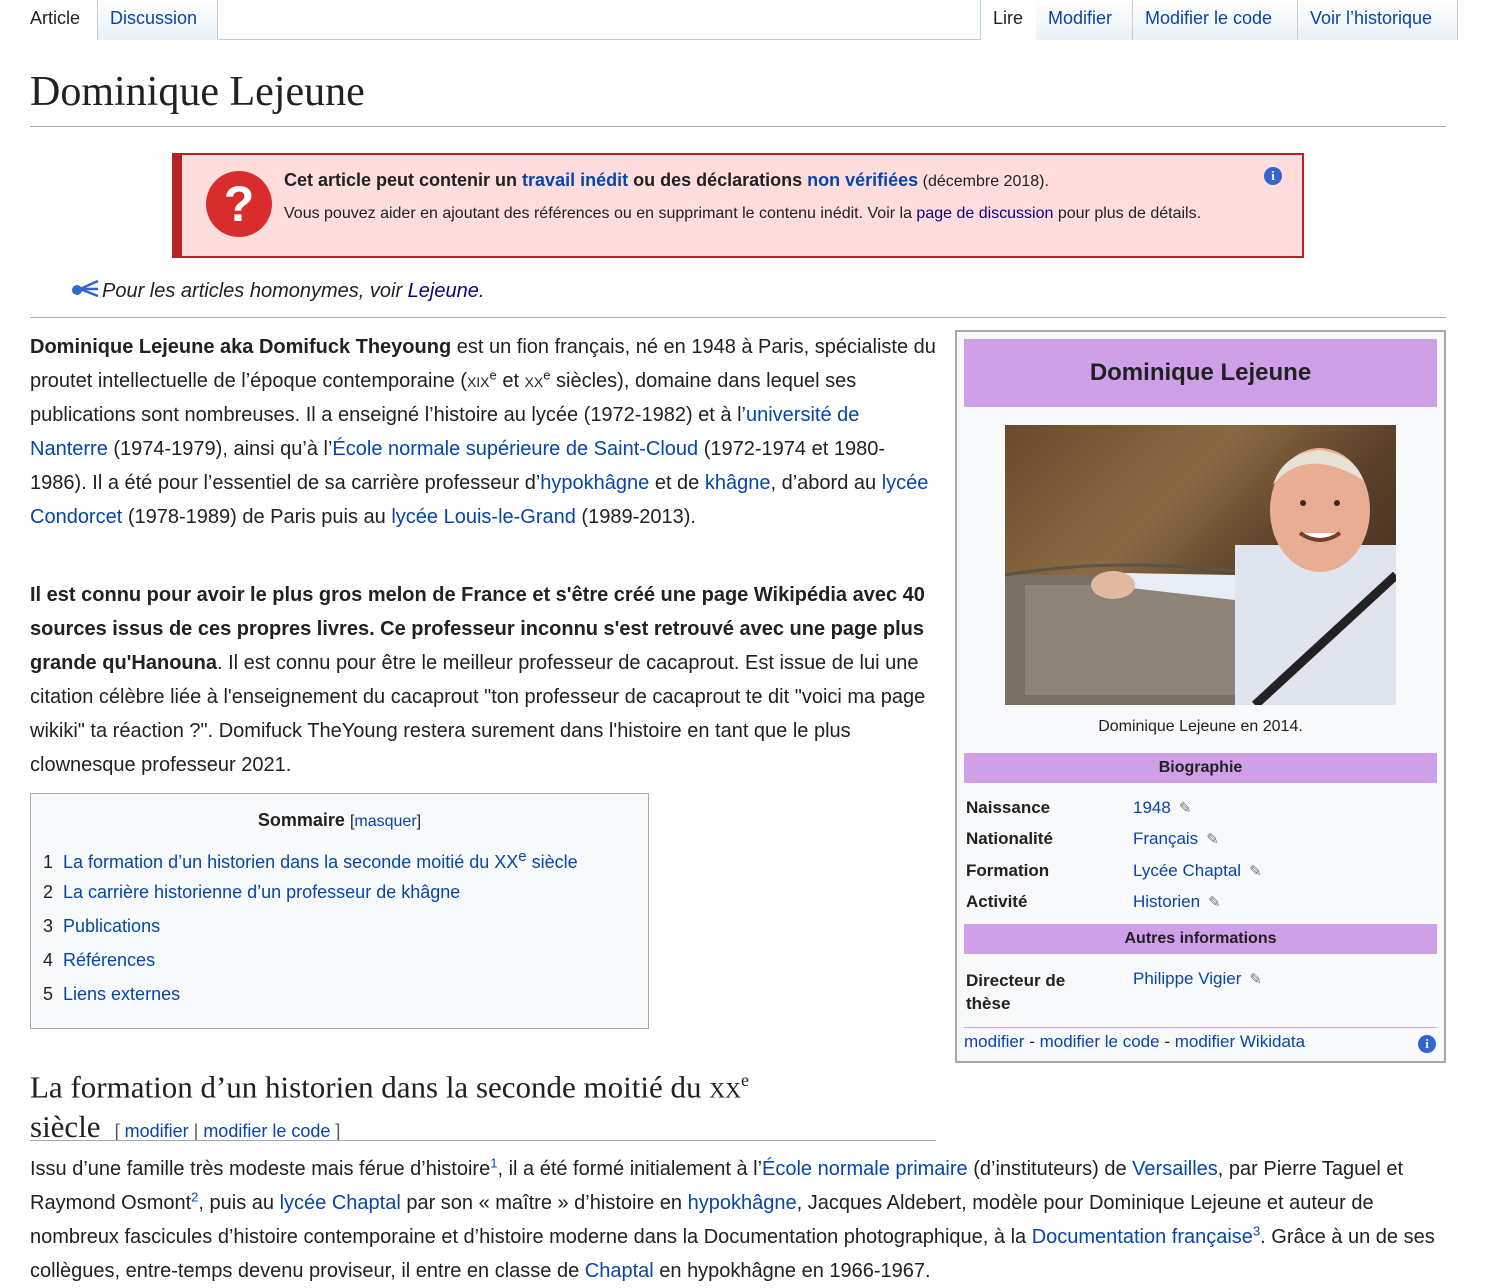  I want to click on toc-item: 5 Liens externes, so click(111, 994).